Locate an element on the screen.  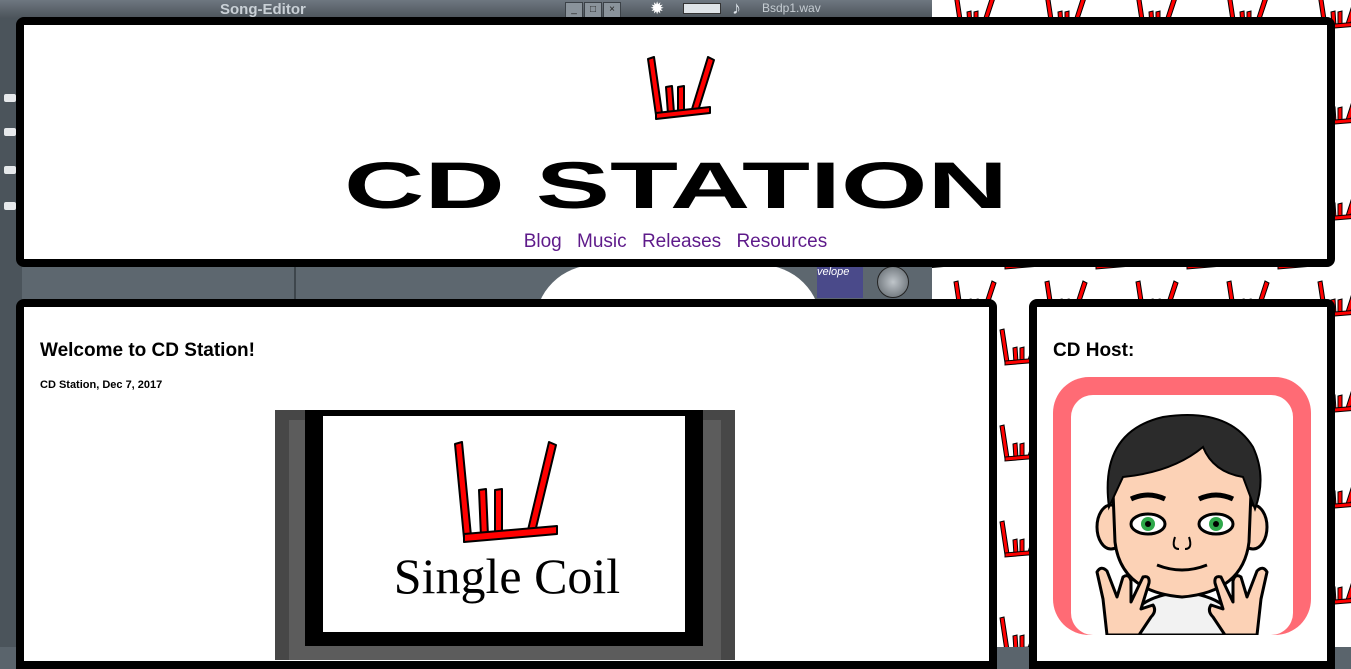
maximize-icon: □ is located at coordinates (593, 10).